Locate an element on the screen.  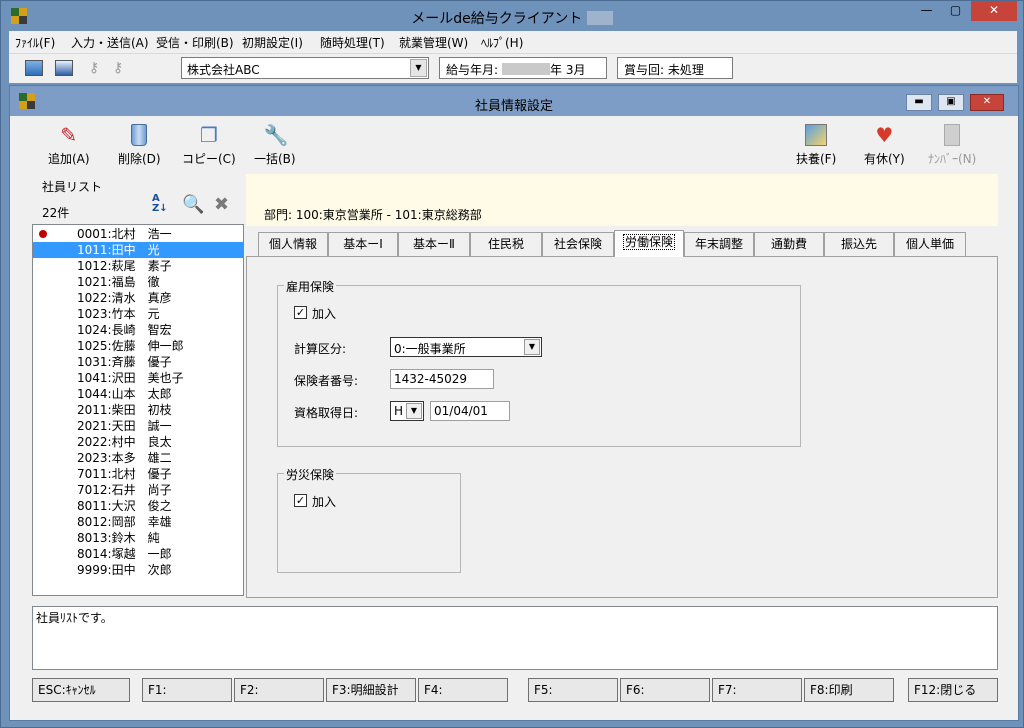
copy-button: ❐ コピー(C) is located at coordinates (209, 145).